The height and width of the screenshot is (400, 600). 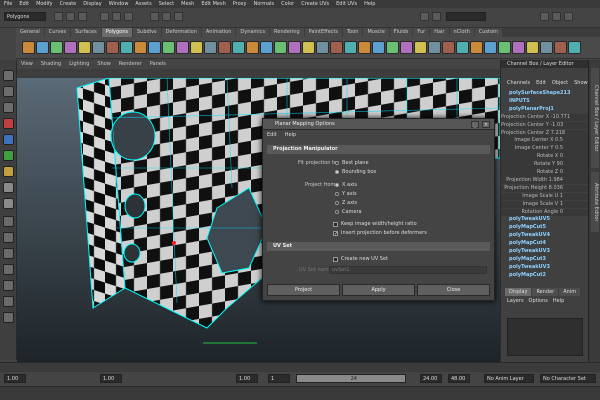 I want to click on anim-layer-select: No Anim Layer, so click(x=509, y=378).